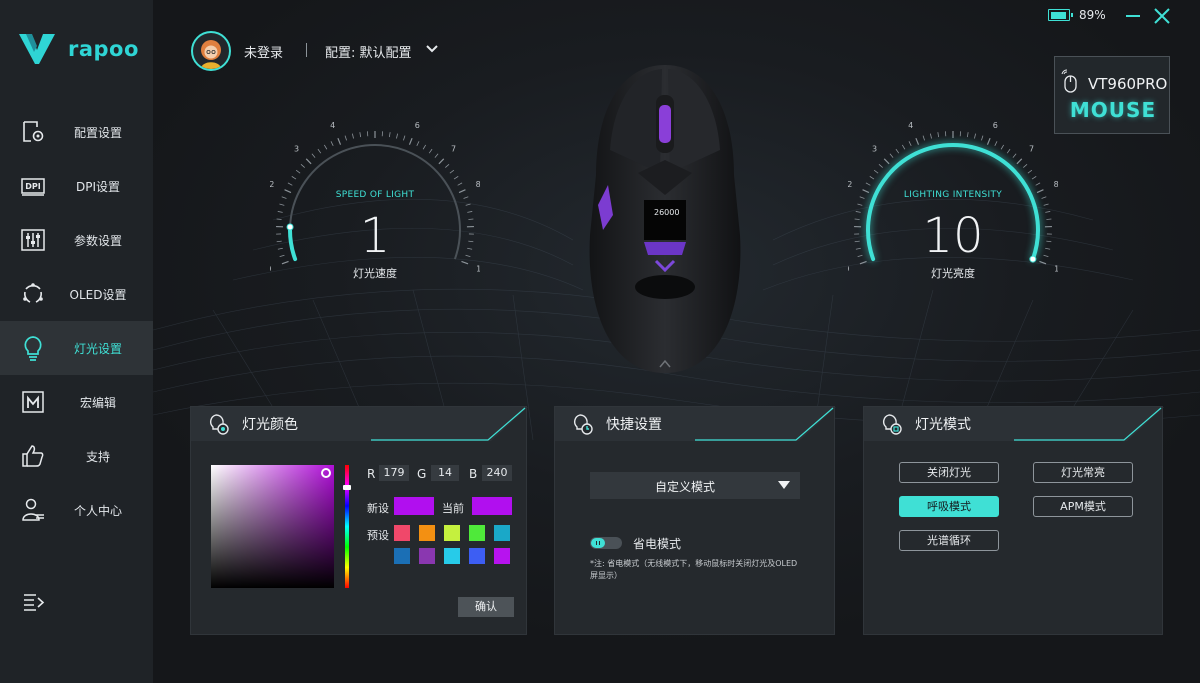 The image size is (1200, 683). What do you see at coordinates (103, 49) in the screenshot?
I see `brand-name: rapoo` at bounding box center [103, 49].